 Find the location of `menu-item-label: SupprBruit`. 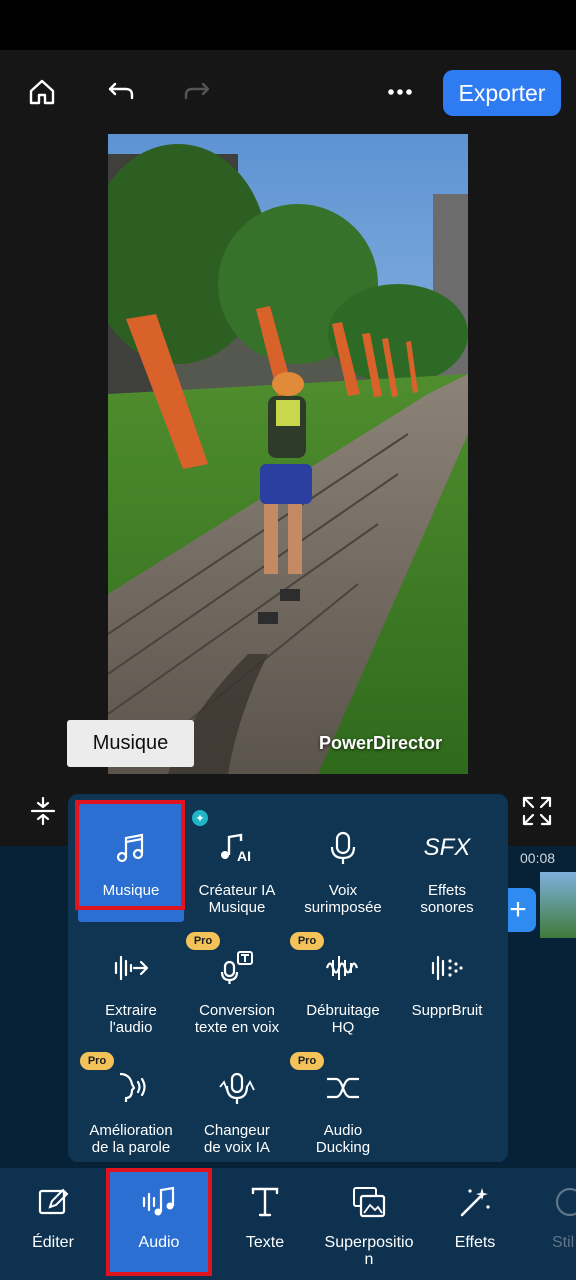

menu-item-label: SupprBruit is located at coordinates (447, 1010).